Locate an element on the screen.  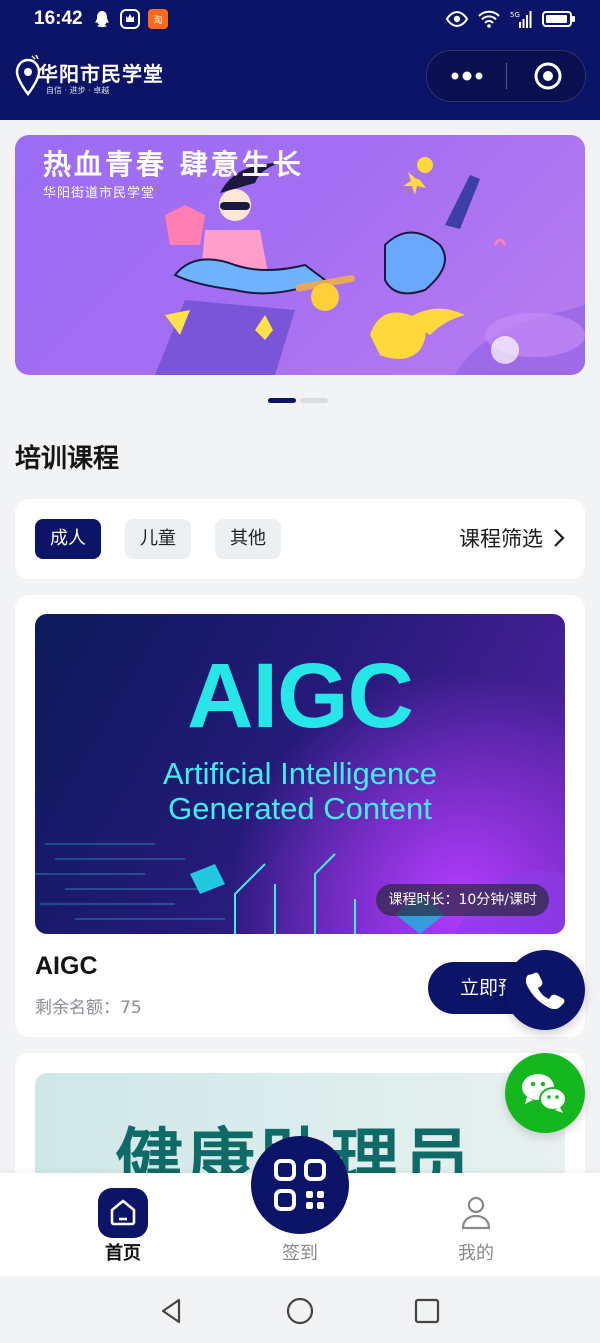
status-bar: 16:42 淘 5G is located at coordinates (300, 20).